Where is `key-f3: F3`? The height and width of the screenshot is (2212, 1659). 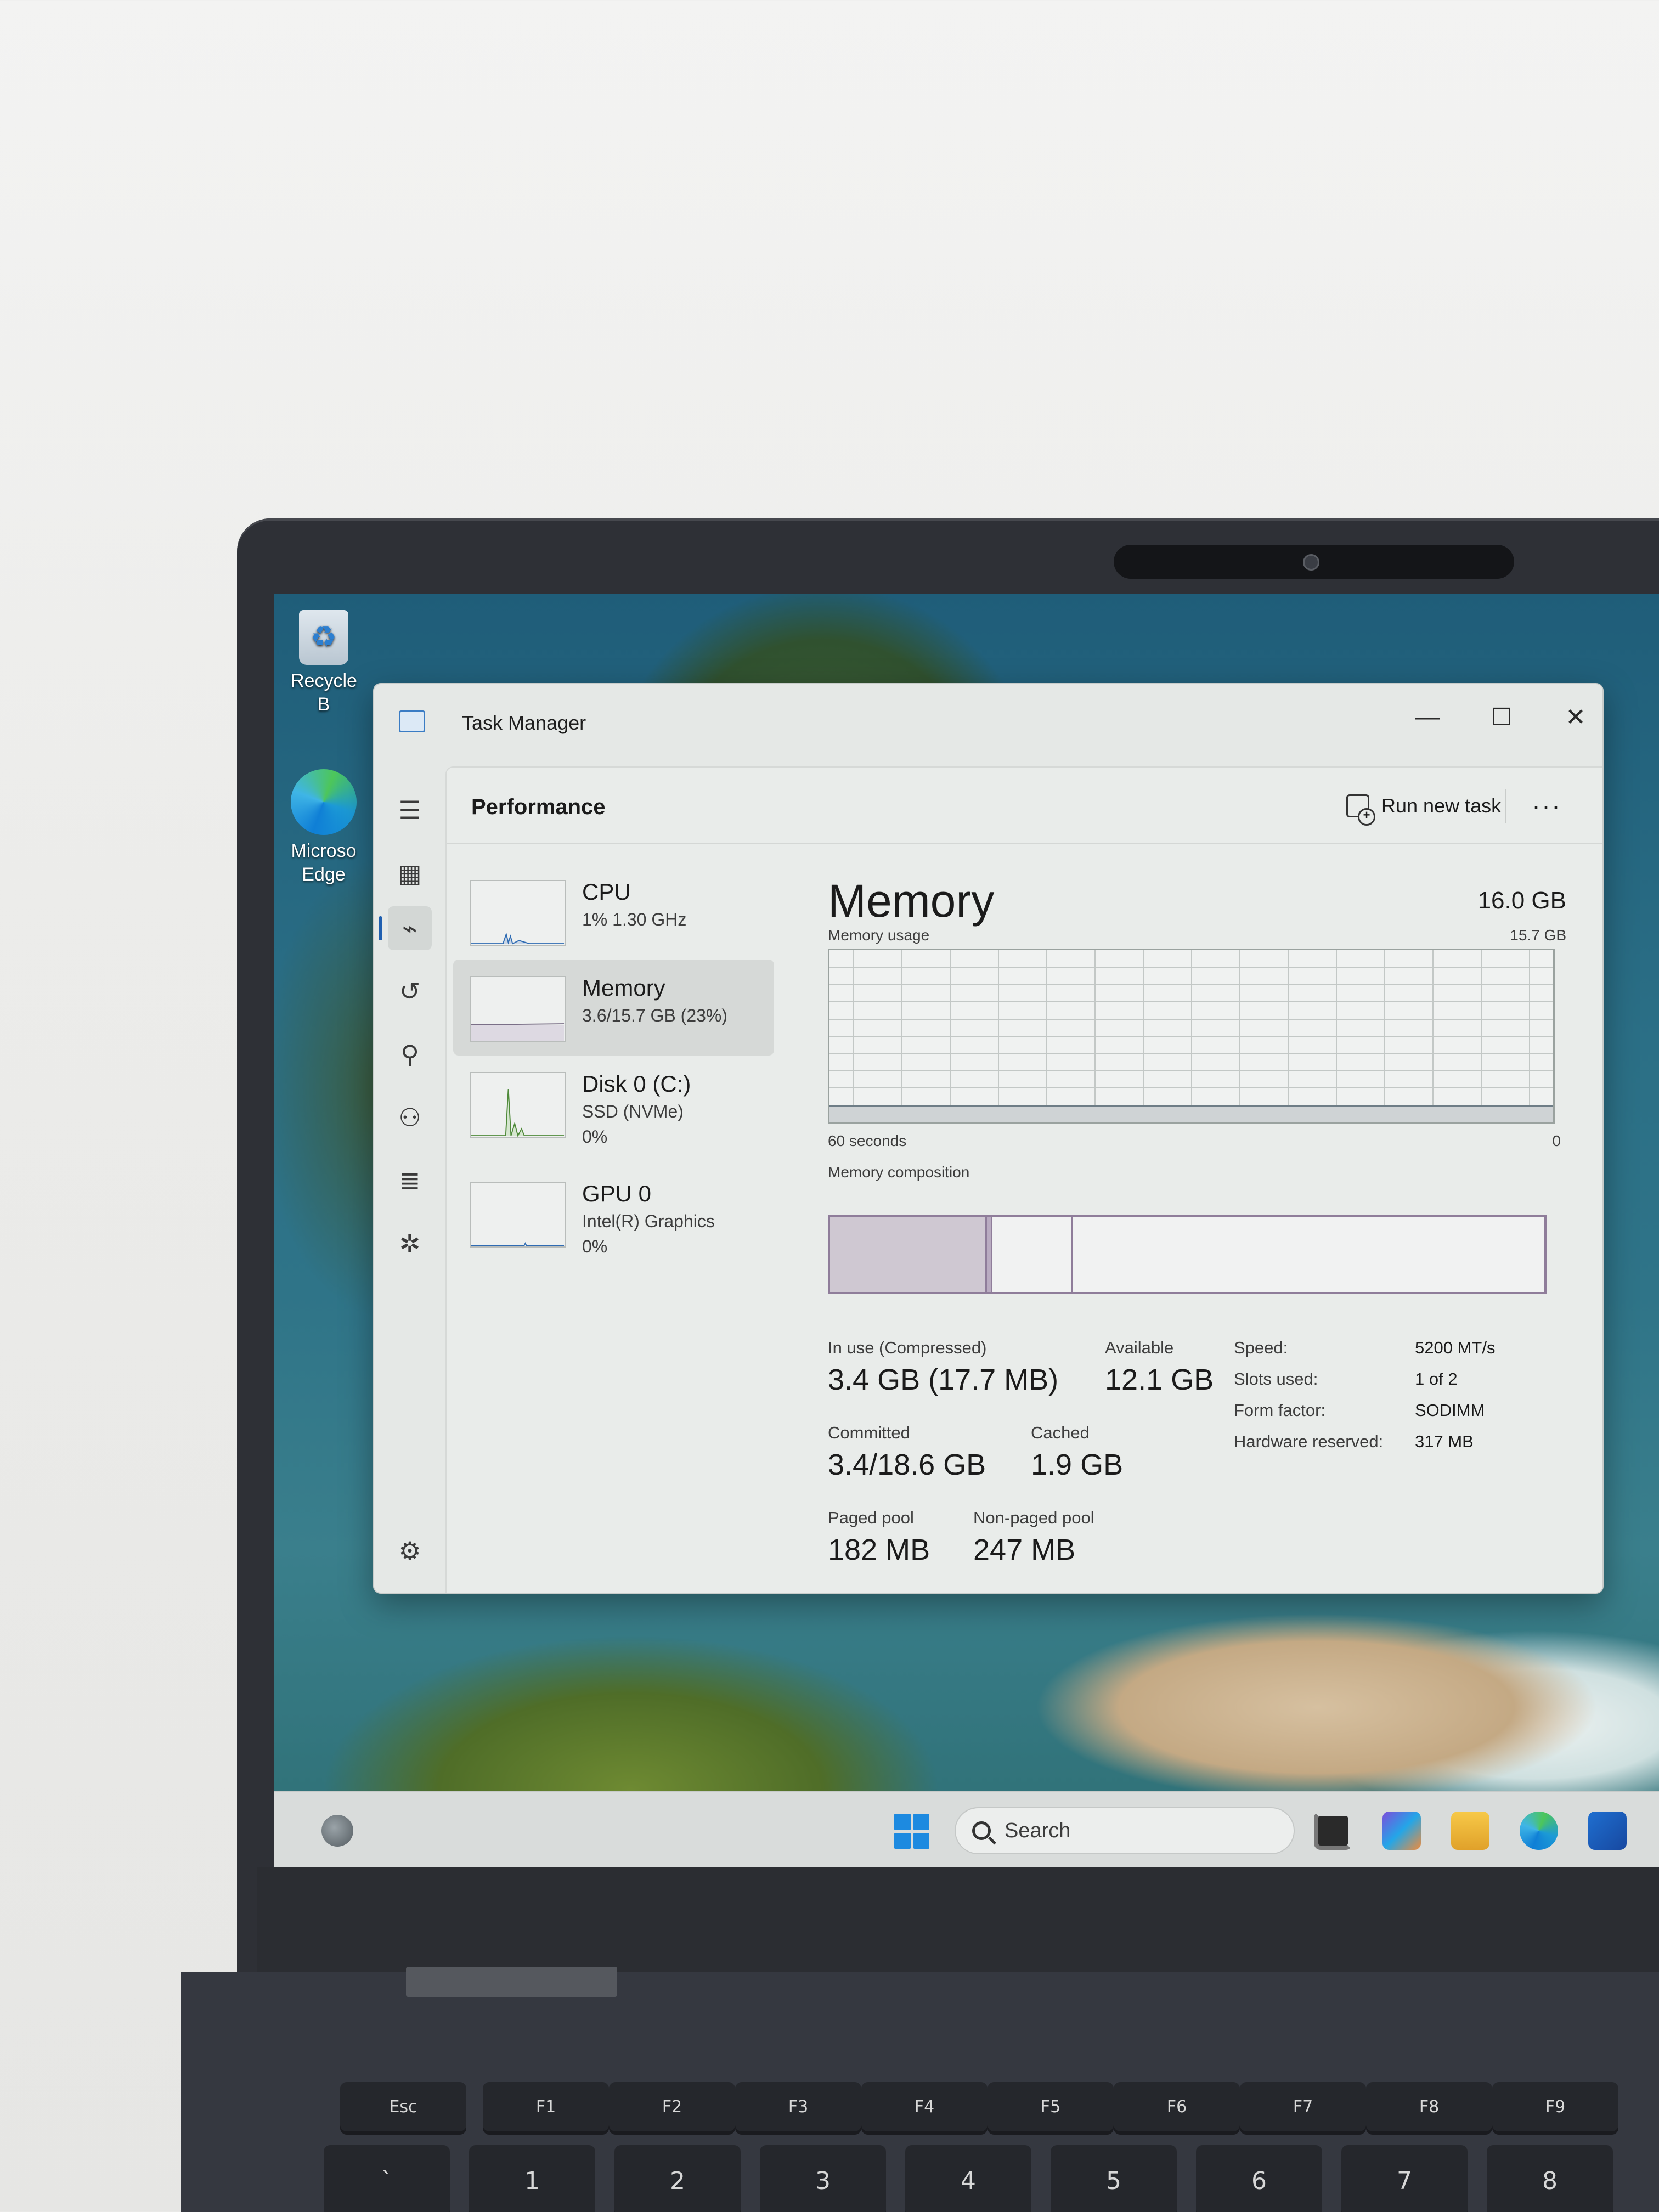
key-f3: F3 is located at coordinates (798, 2107).